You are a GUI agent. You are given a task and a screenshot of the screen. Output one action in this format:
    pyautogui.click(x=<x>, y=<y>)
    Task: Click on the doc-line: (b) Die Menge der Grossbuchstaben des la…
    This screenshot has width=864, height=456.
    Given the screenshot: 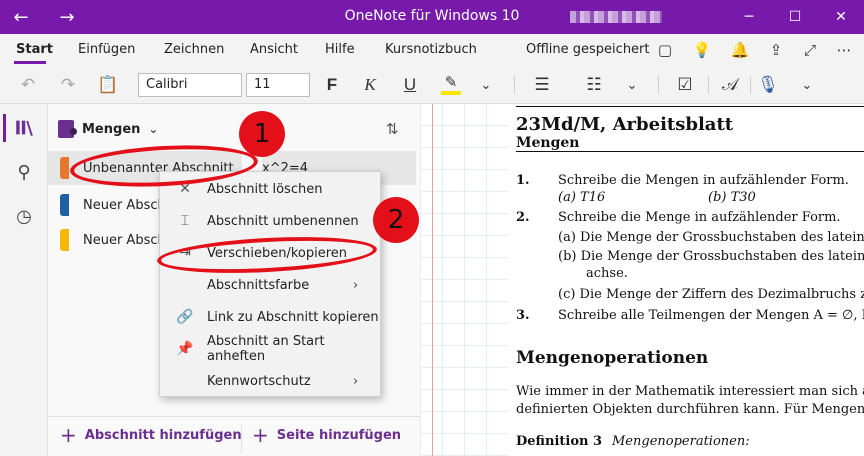 What is the action you would take?
    pyautogui.click(x=711, y=256)
    